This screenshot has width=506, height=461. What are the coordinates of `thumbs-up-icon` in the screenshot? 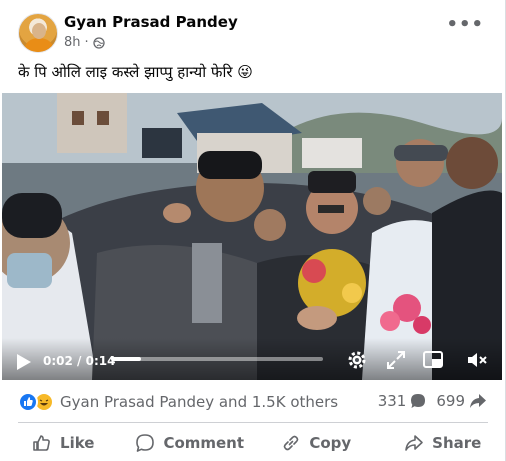 It's located at (41, 442).